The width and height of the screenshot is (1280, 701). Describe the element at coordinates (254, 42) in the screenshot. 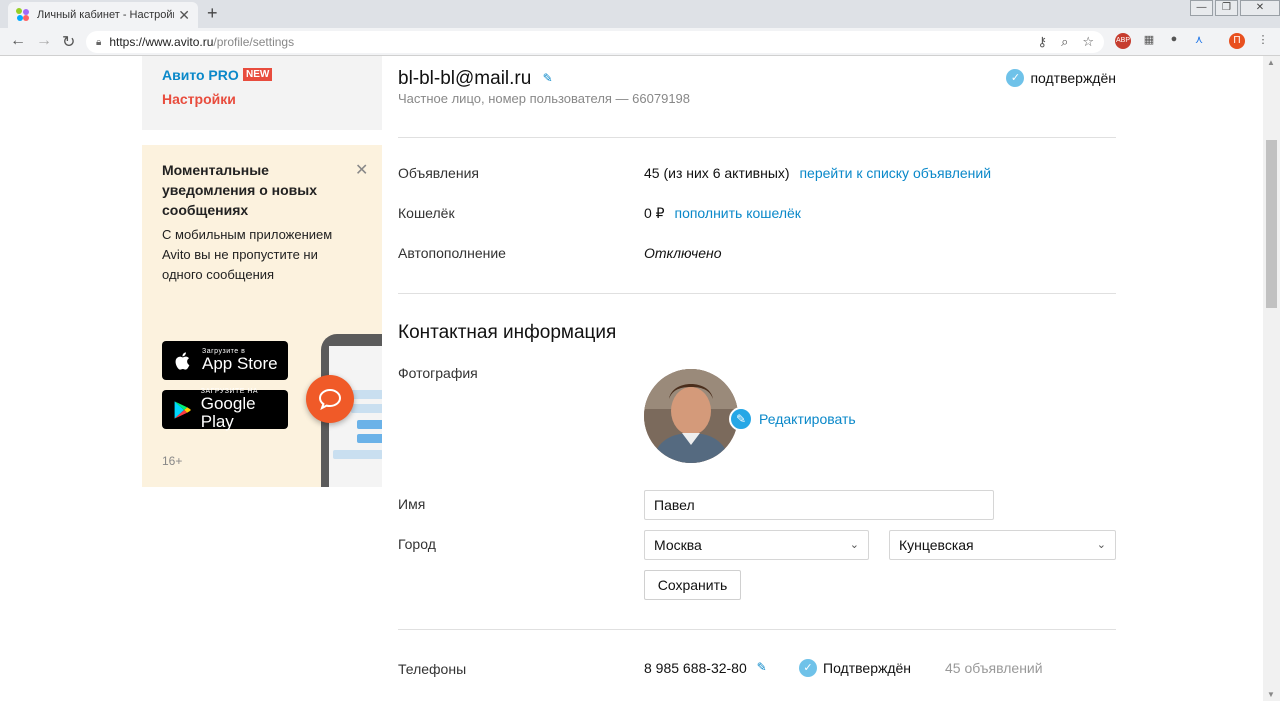

I see `url-path: /profile/settings` at that location.